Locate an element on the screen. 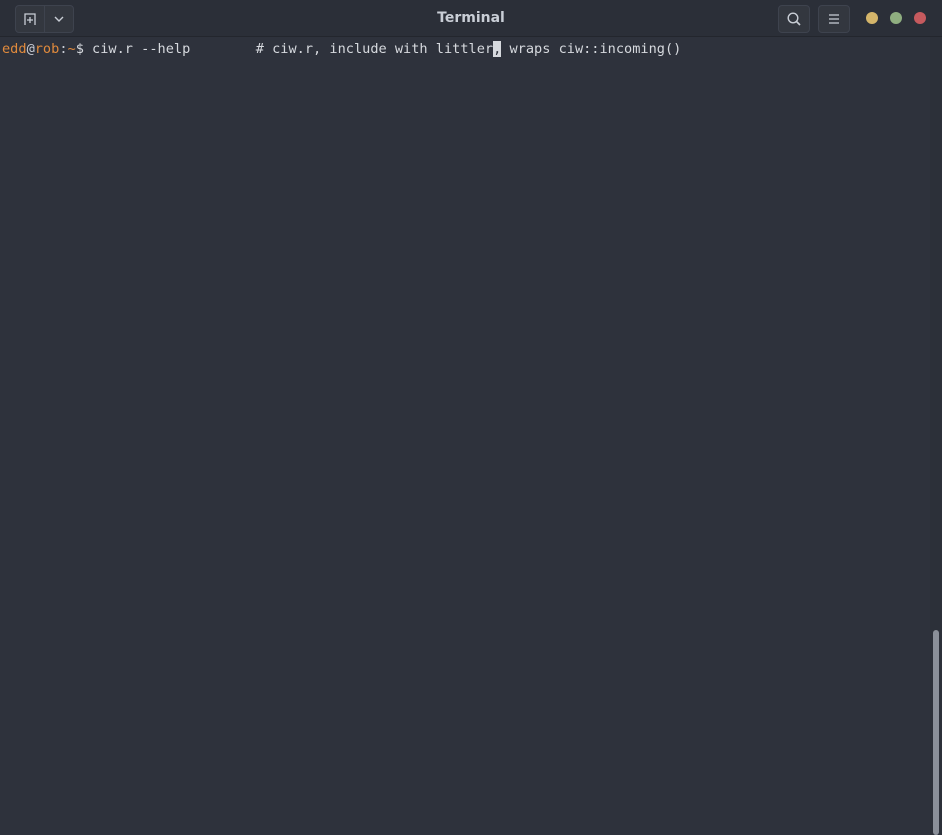 The height and width of the screenshot is (835, 942). scrollbar-thumb is located at coordinates (936, 732).